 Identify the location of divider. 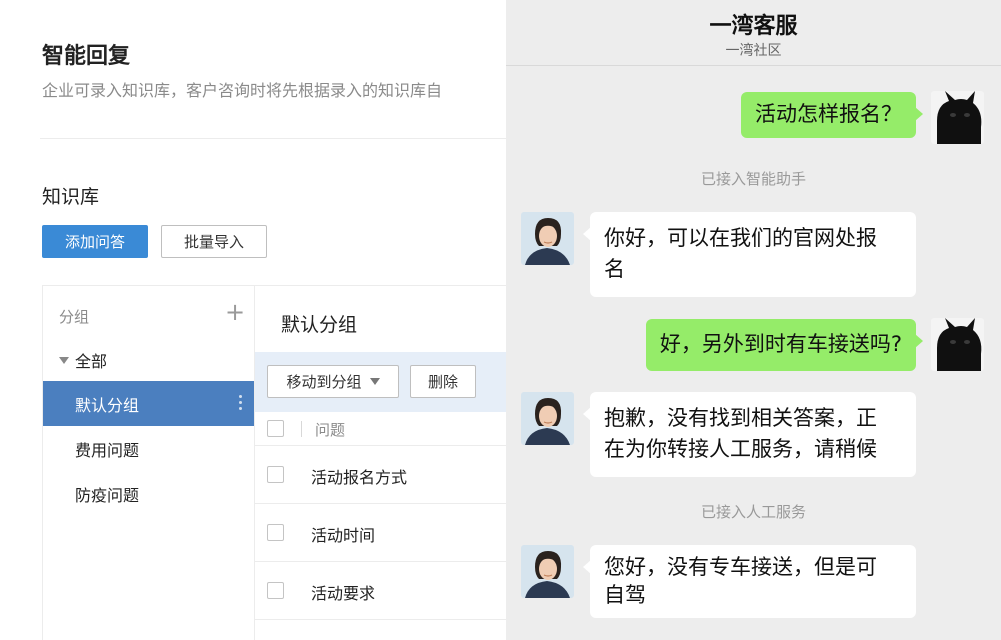
(273, 138).